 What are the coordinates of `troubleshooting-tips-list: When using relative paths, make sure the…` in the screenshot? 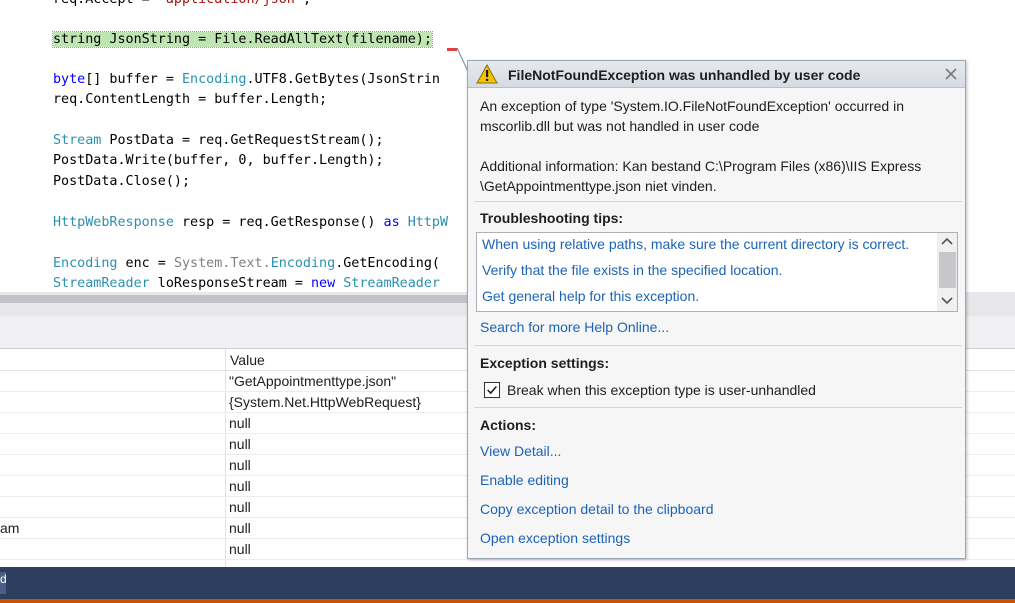 It's located at (717, 272).